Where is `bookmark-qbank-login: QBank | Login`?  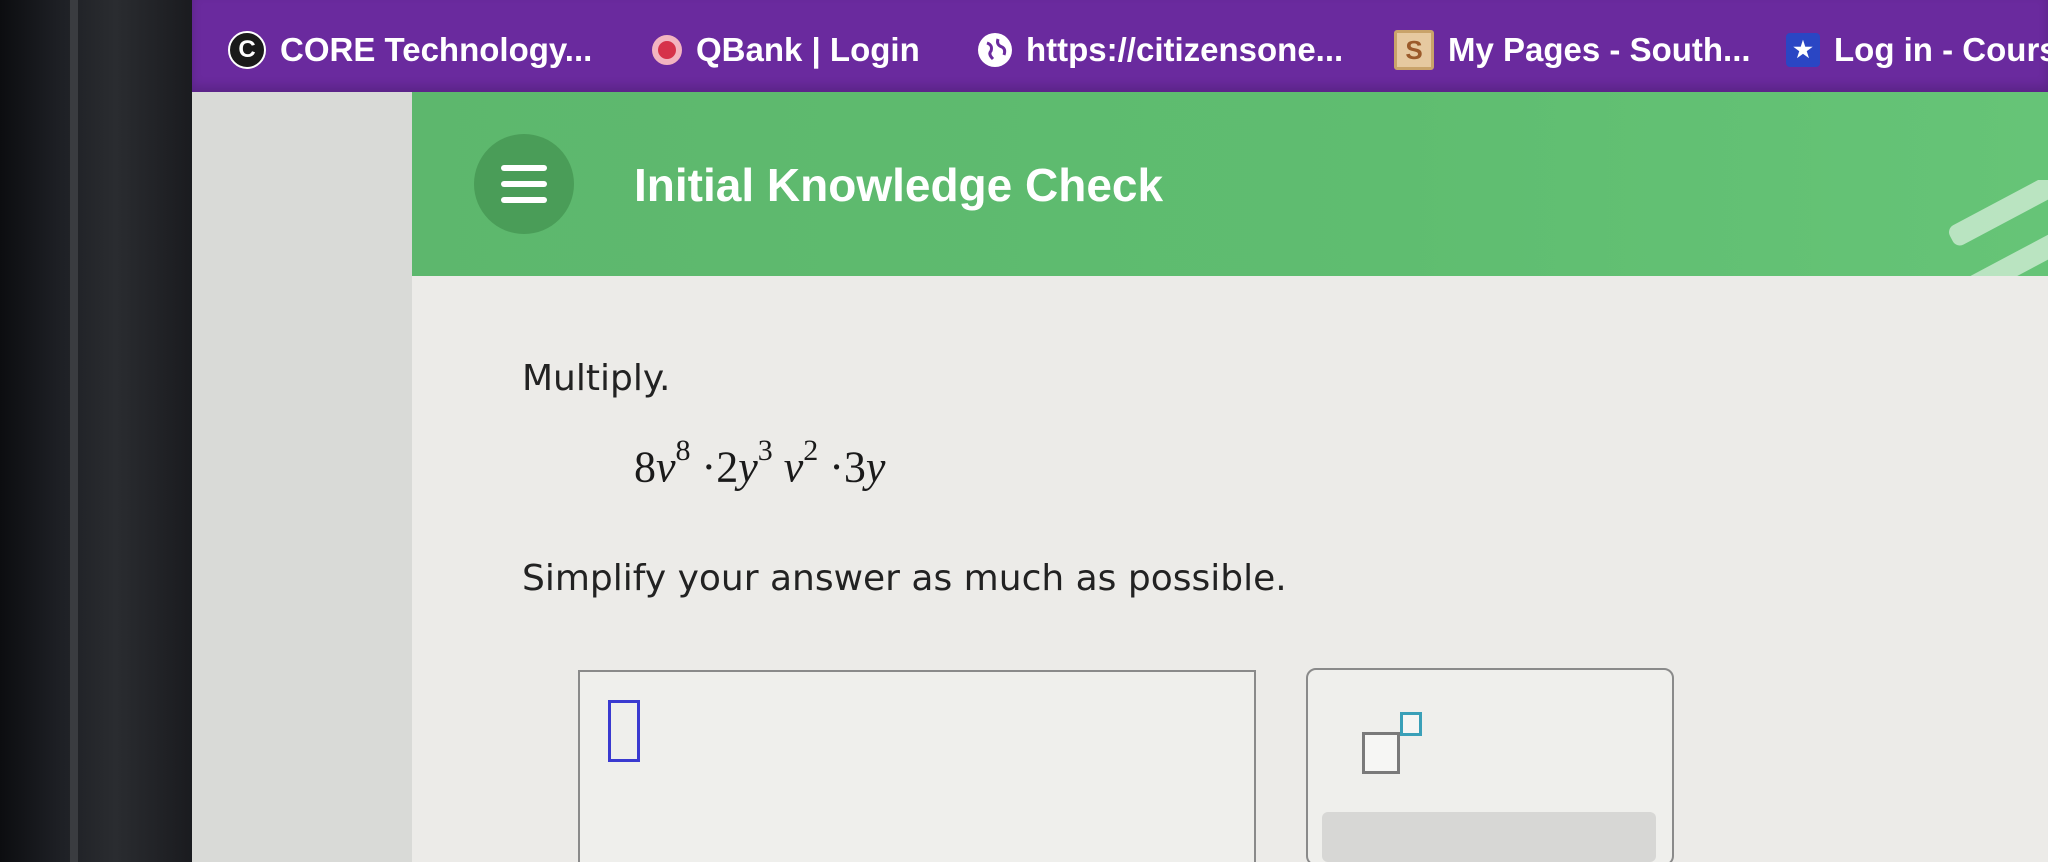 bookmark-qbank-login: QBank | Login is located at coordinates (786, 50).